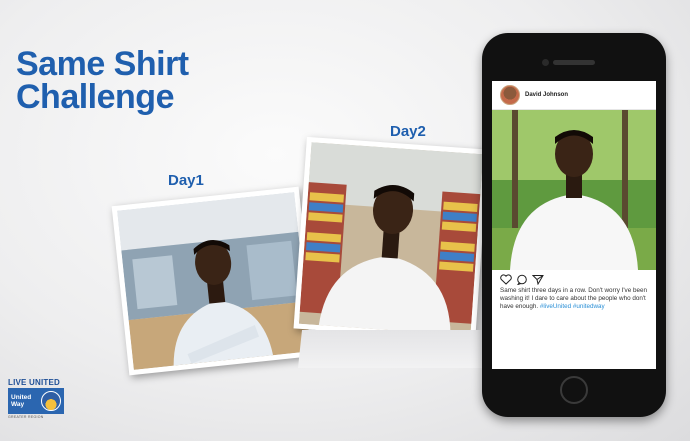  Describe the element at coordinates (400, 349) in the screenshot. I see `photo-shadow` at that location.